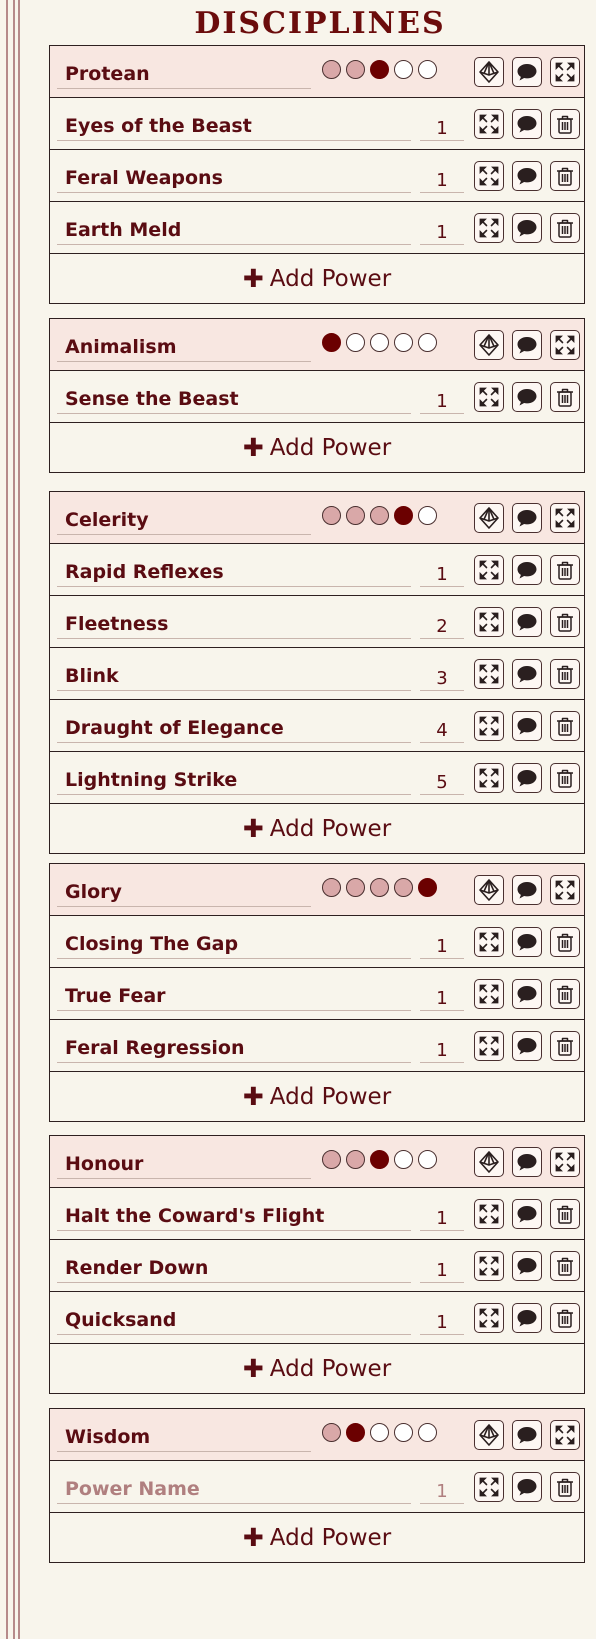 The width and height of the screenshot is (596, 1639). I want to click on discipline-name-field: Protean, so click(184, 72).